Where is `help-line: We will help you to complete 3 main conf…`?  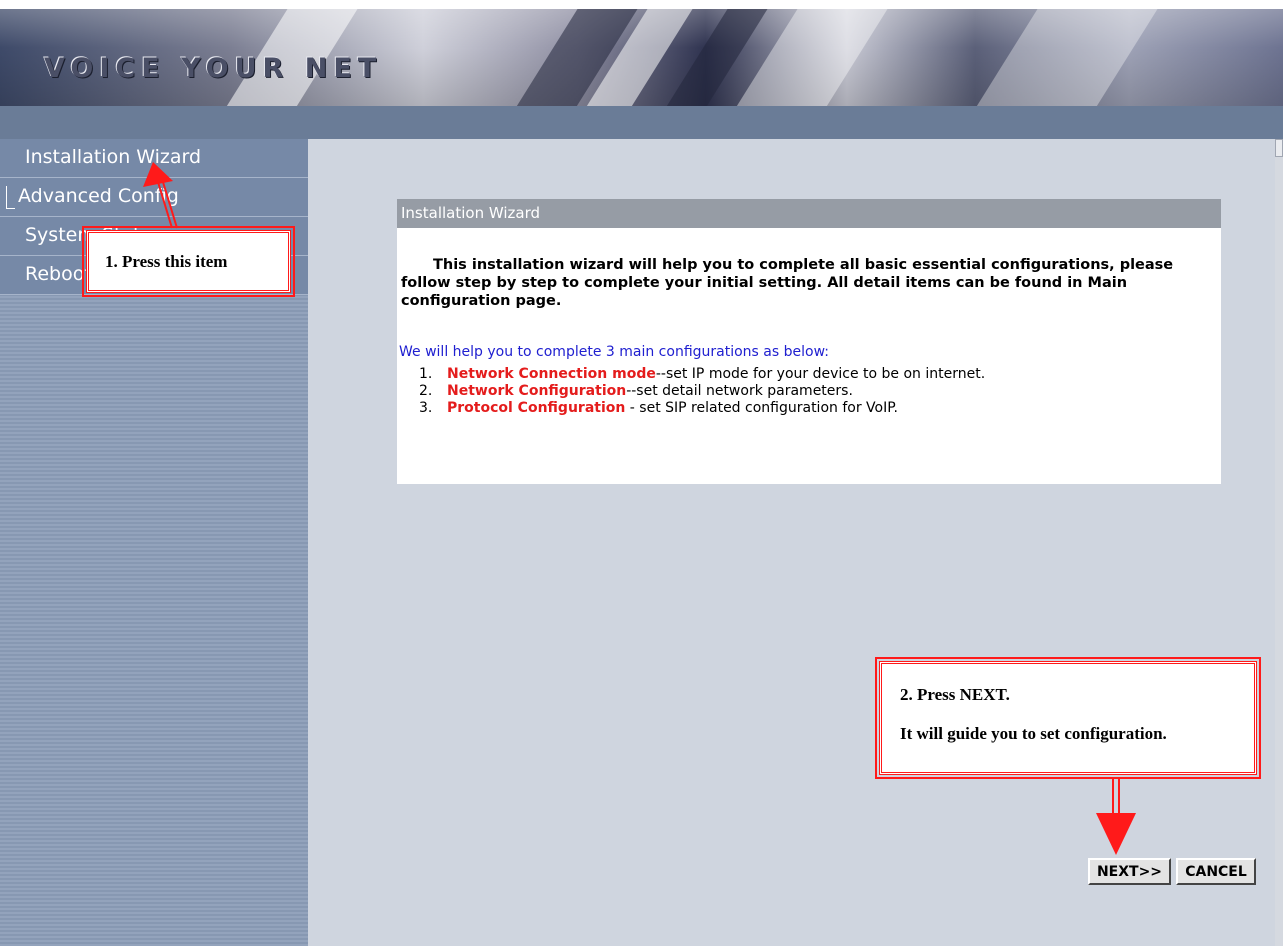 help-line: We will help you to complete 3 main conf… is located at coordinates (614, 352).